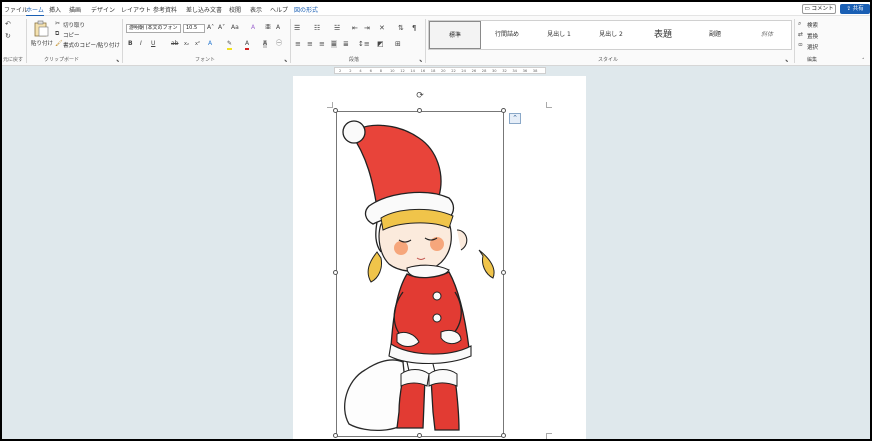 Image resolution: width=872 pixels, height=441 pixels. What do you see at coordinates (57, 33) in the screenshot?
I see `copy-icon: ⧉` at bounding box center [57, 33].